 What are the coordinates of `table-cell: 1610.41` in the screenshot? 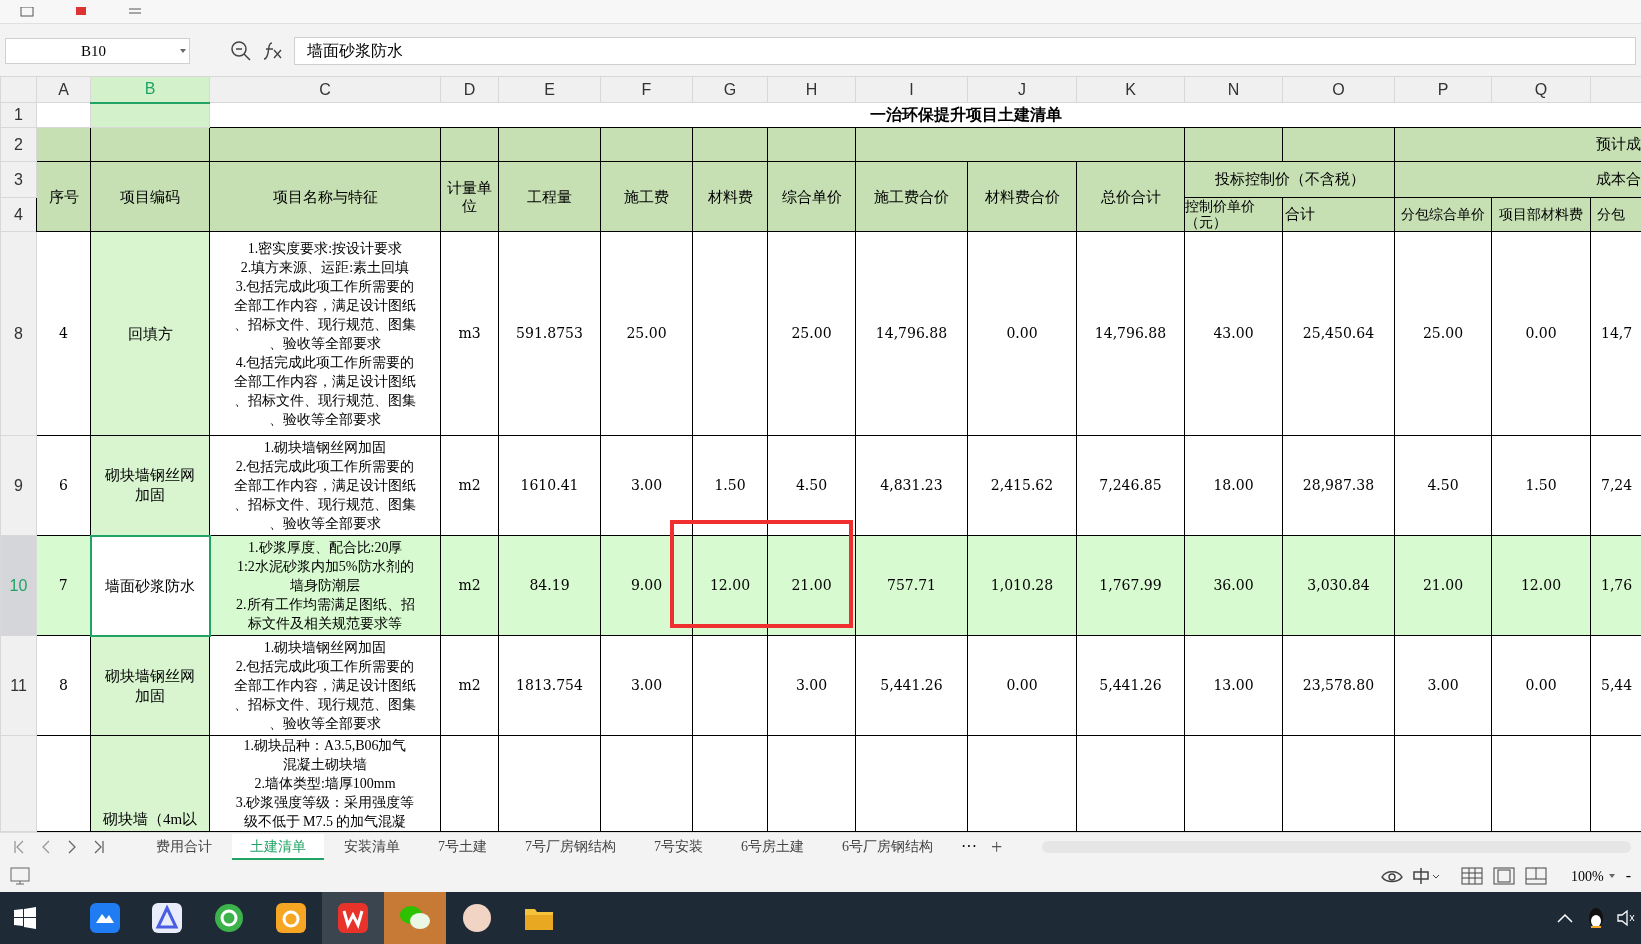 It's located at (549, 485).